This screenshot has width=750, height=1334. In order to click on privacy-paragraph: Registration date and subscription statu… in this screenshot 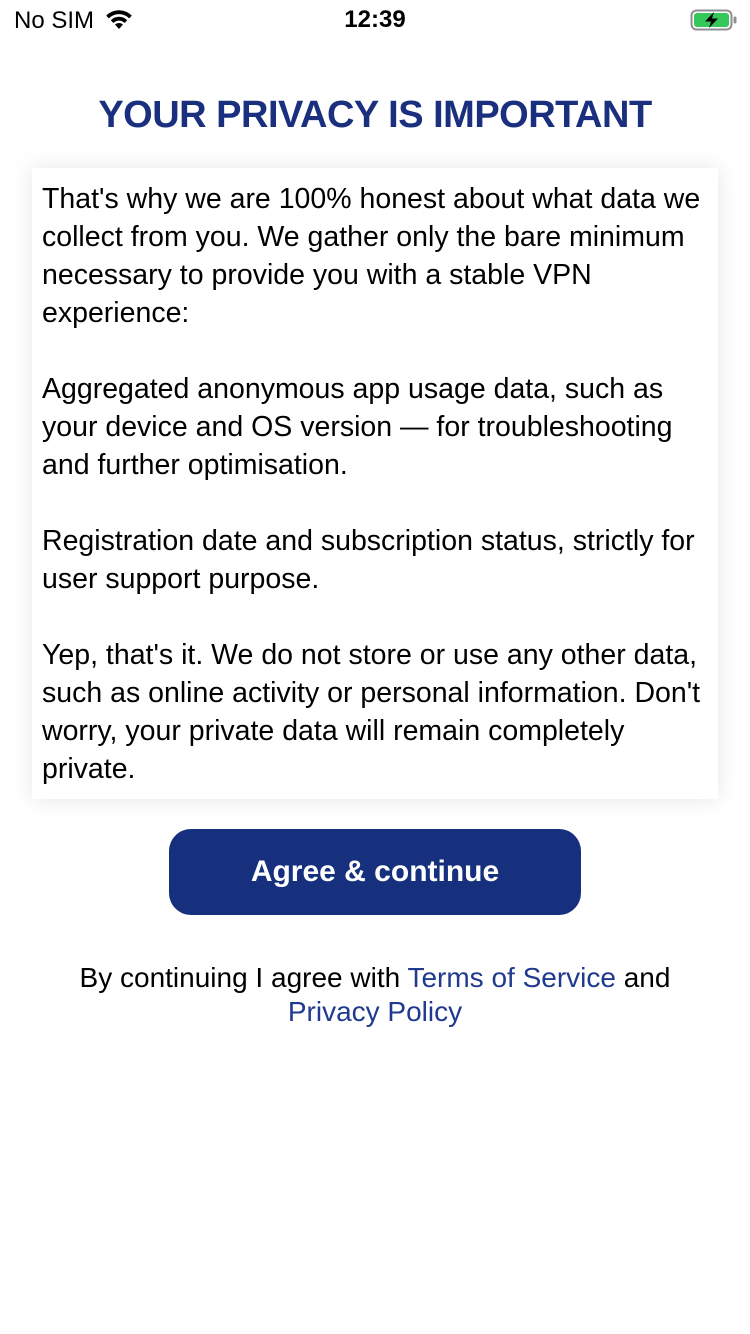, I will do `click(368, 560)`.